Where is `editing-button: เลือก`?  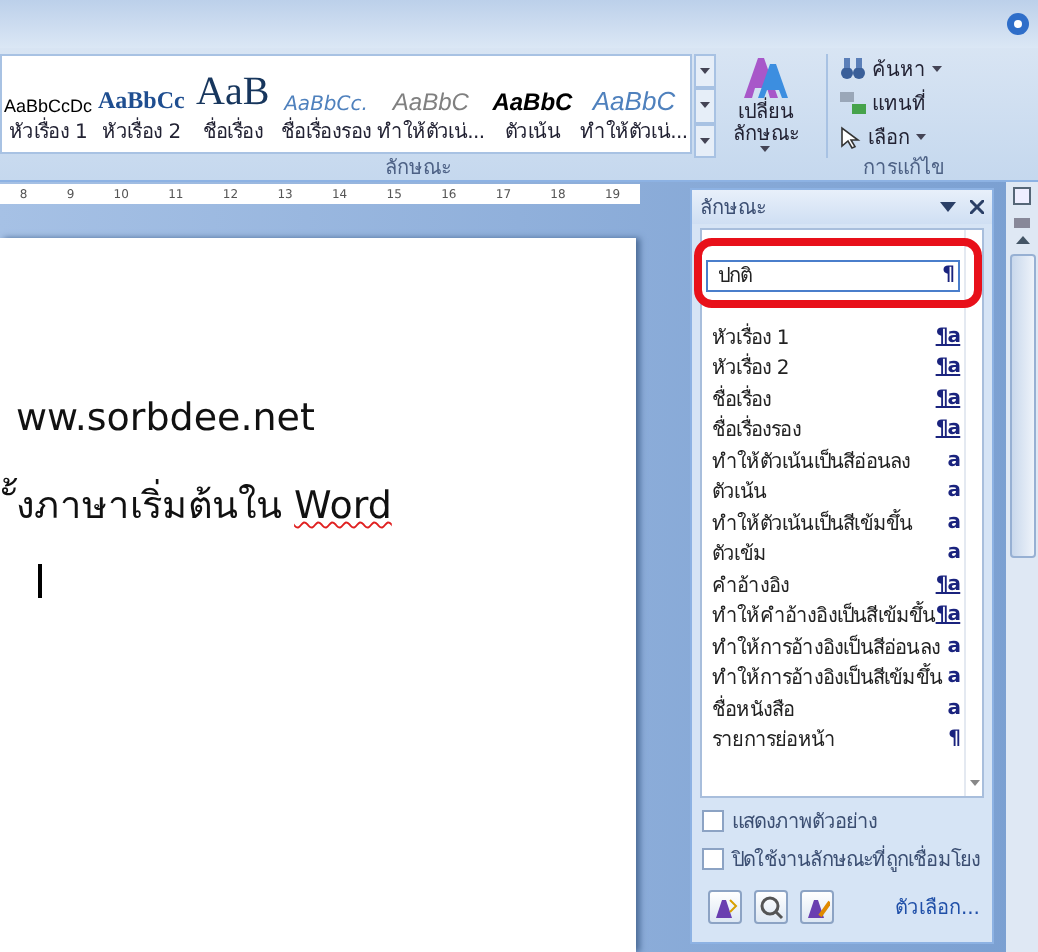 editing-button: เลือก is located at coordinates (890, 137).